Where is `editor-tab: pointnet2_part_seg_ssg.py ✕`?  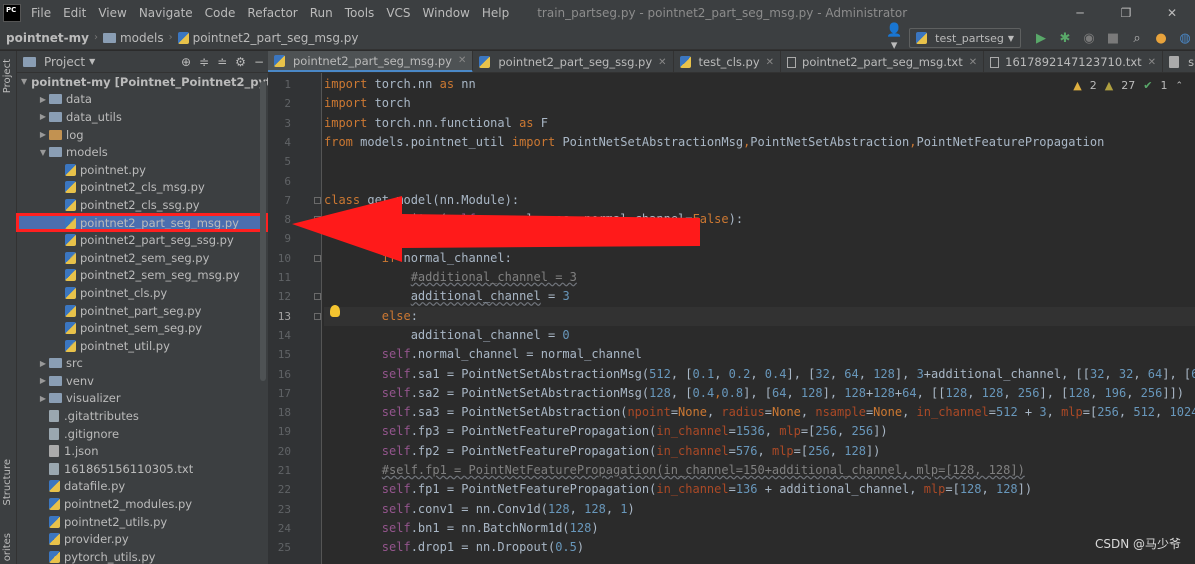
editor-tab: pointnet2_part_seg_ssg.py ✕ is located at coordinates (573, 61).